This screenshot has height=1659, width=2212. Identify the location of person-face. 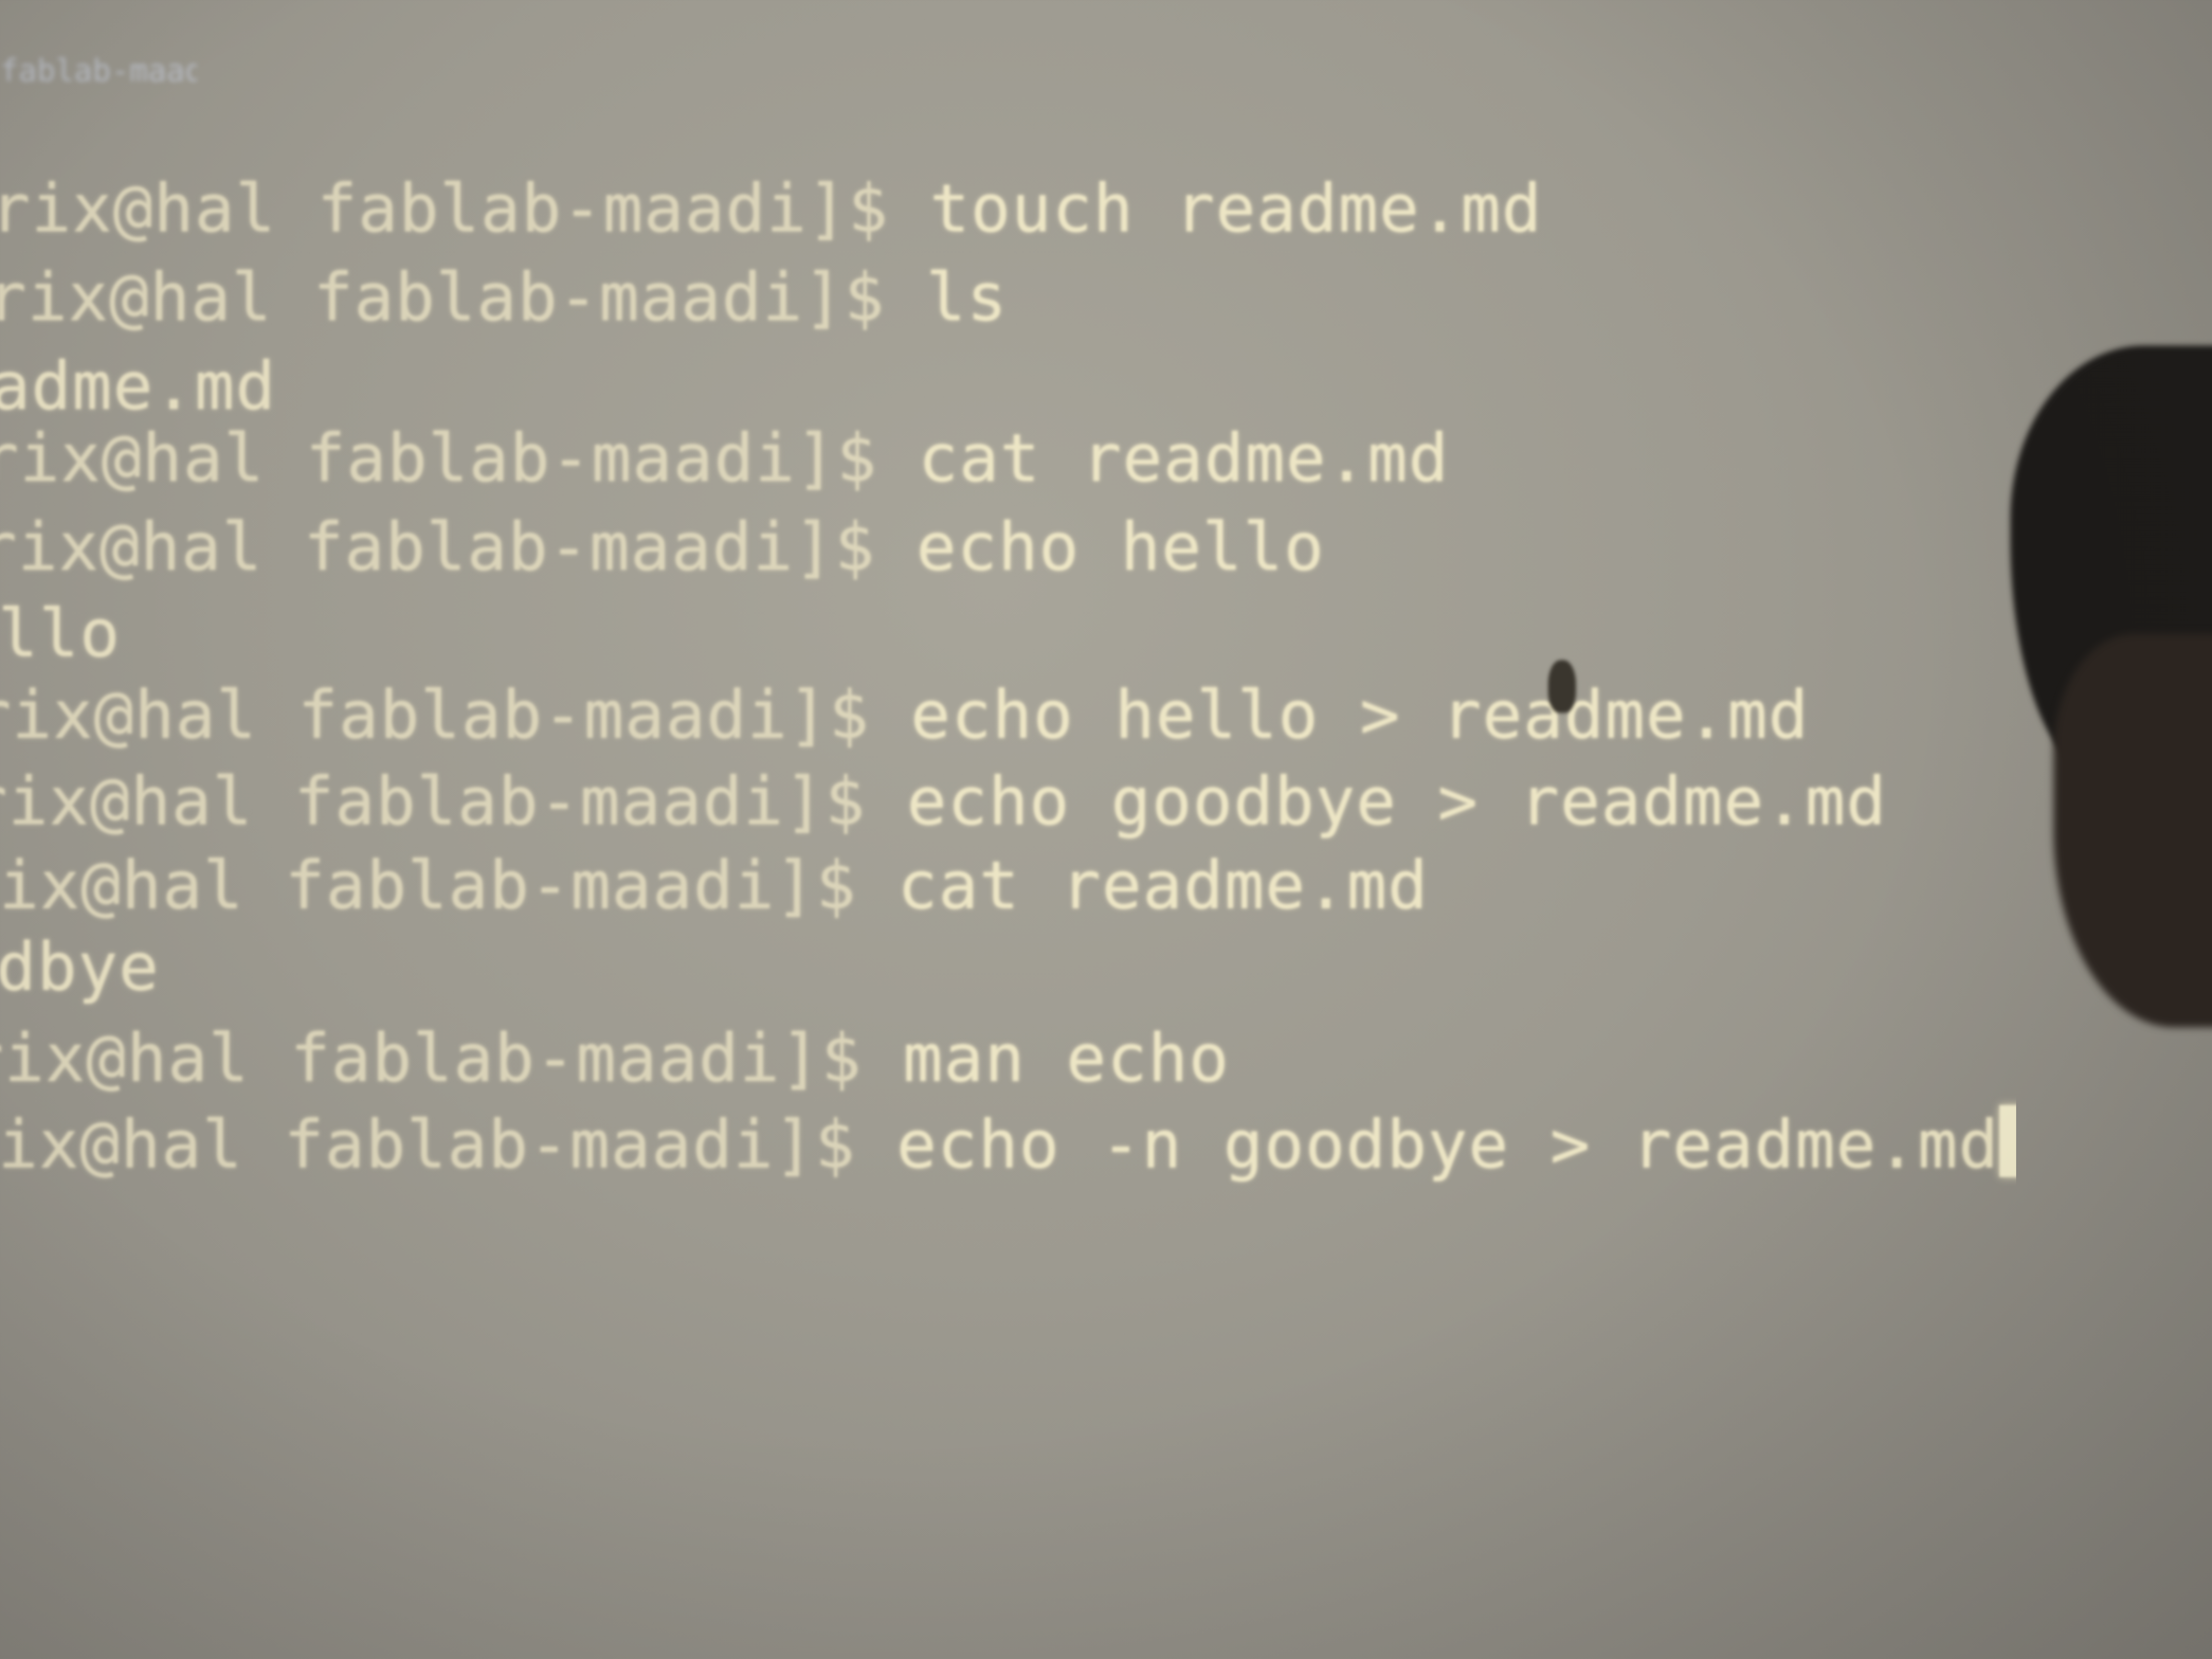
(2133, 830).